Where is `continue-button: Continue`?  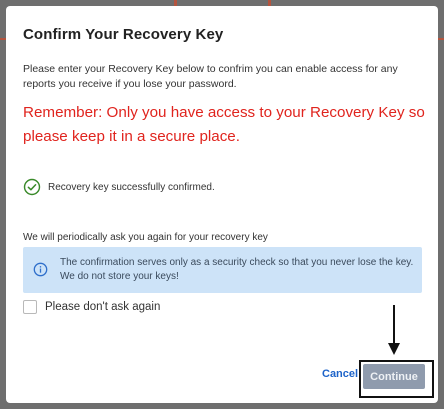
continue-button: Continue is located at coordinates (394, 376).